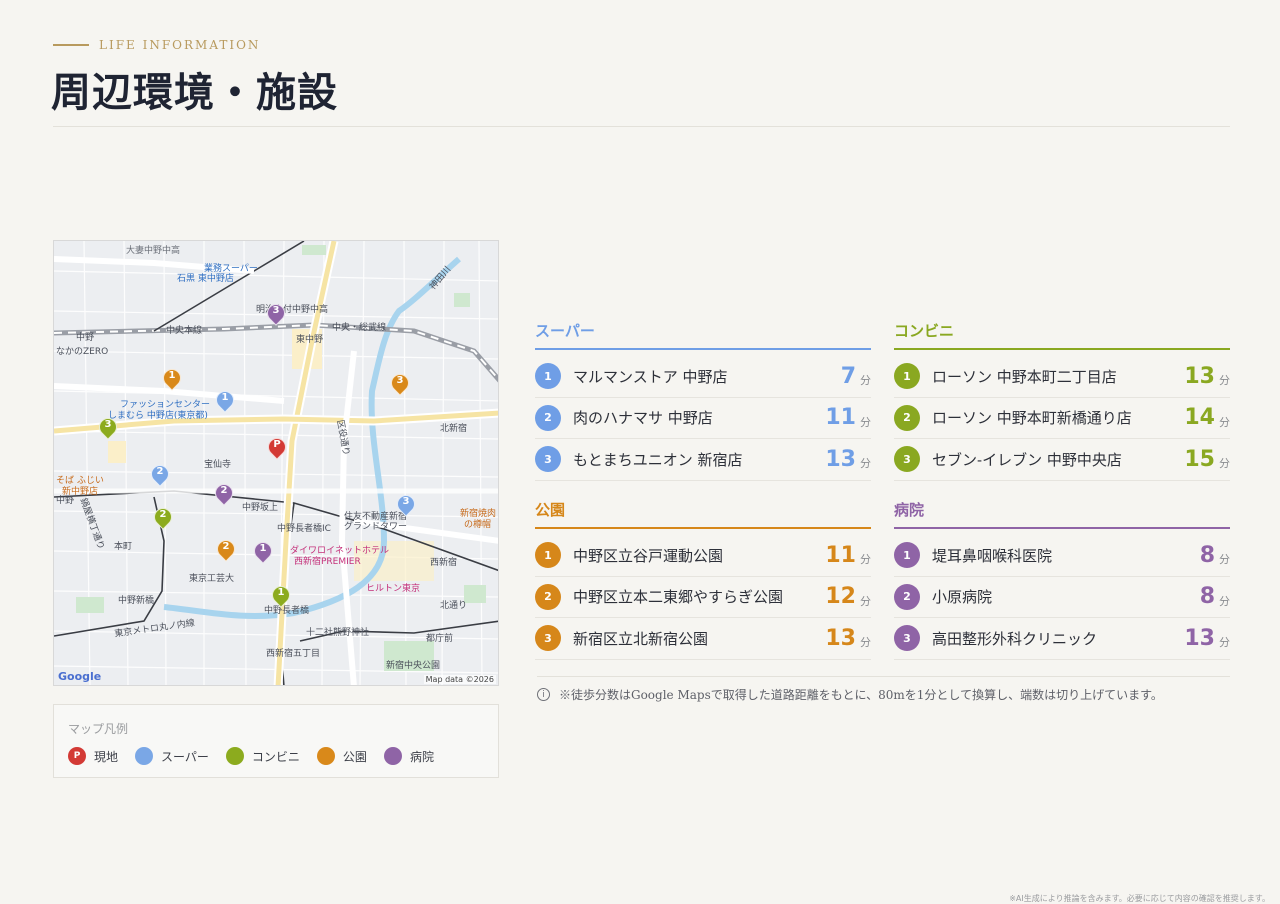 Image resolution: width=1280 pixels, height=904 pixels. What do you see at coordinates (840, 638) in the screenshot?
I see `walking-minutes: 13` at bounding box center [840, 638].